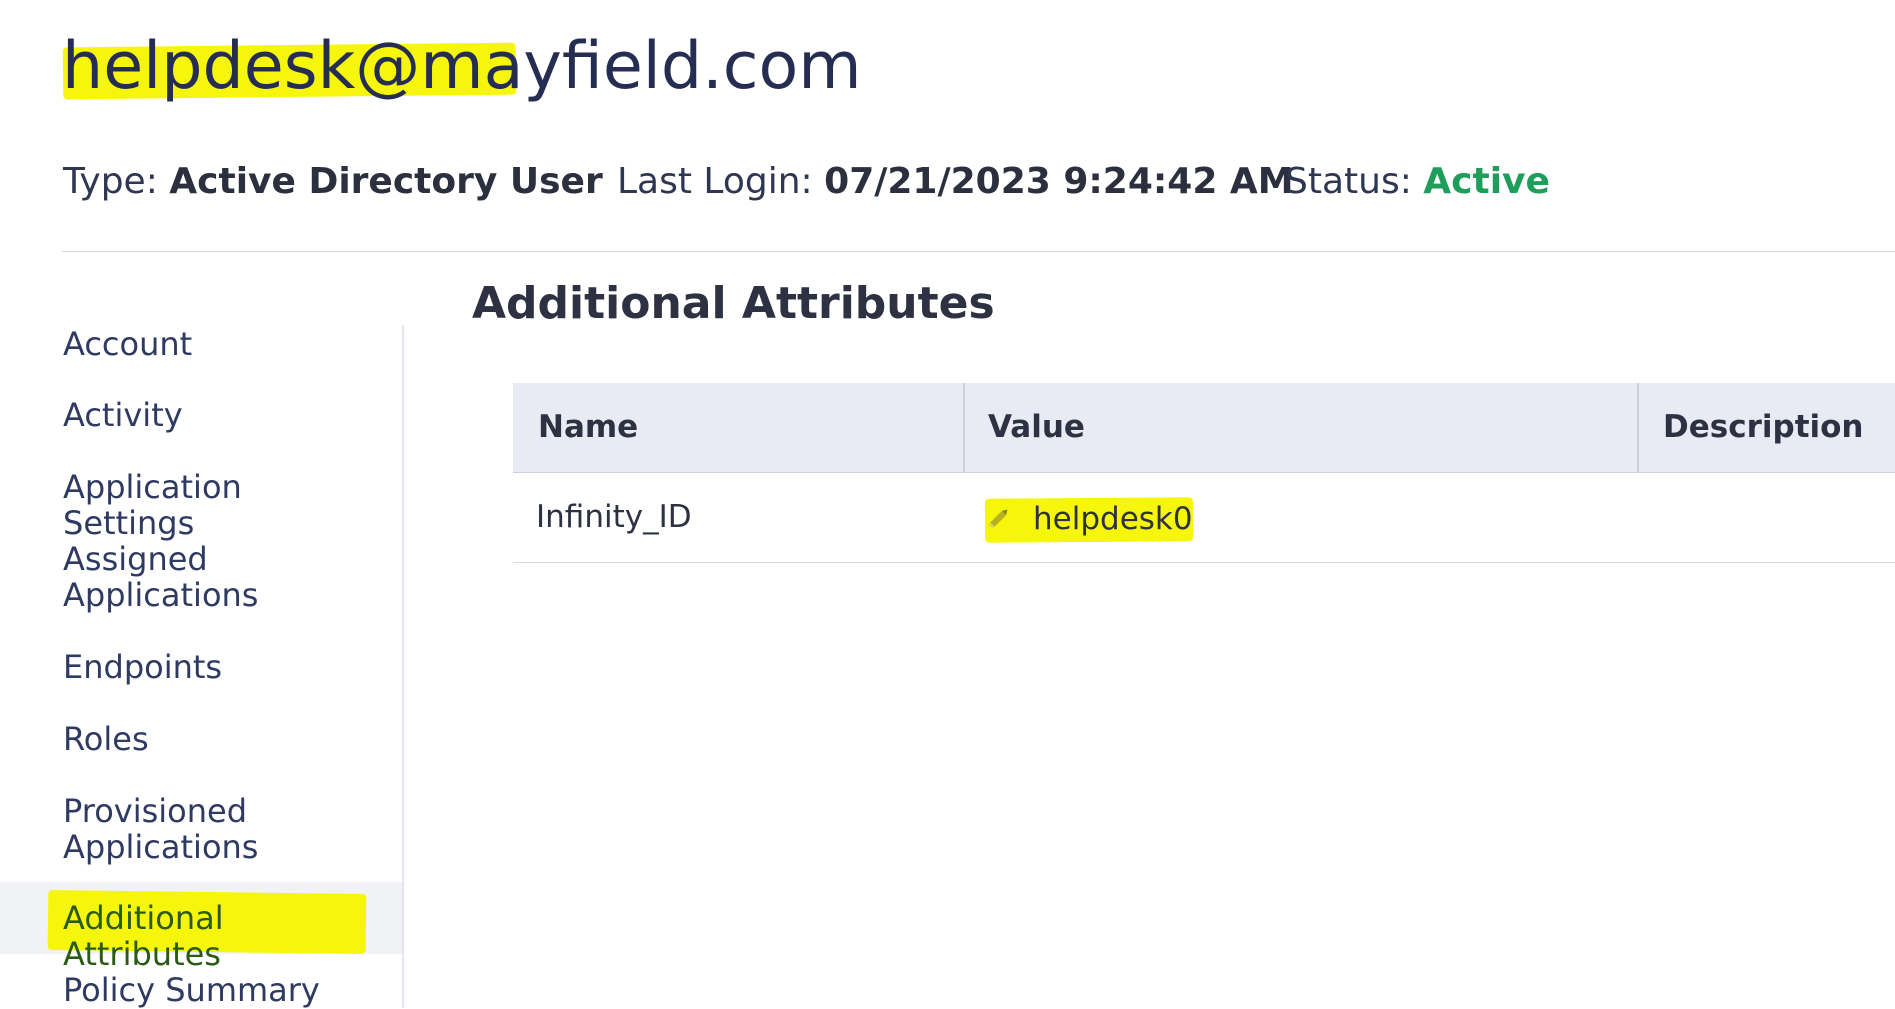 The image size is (1895, 1009). Describe the element at coordinates (110, 181) in the screenshot. I see `type-label: Type:` at that location.